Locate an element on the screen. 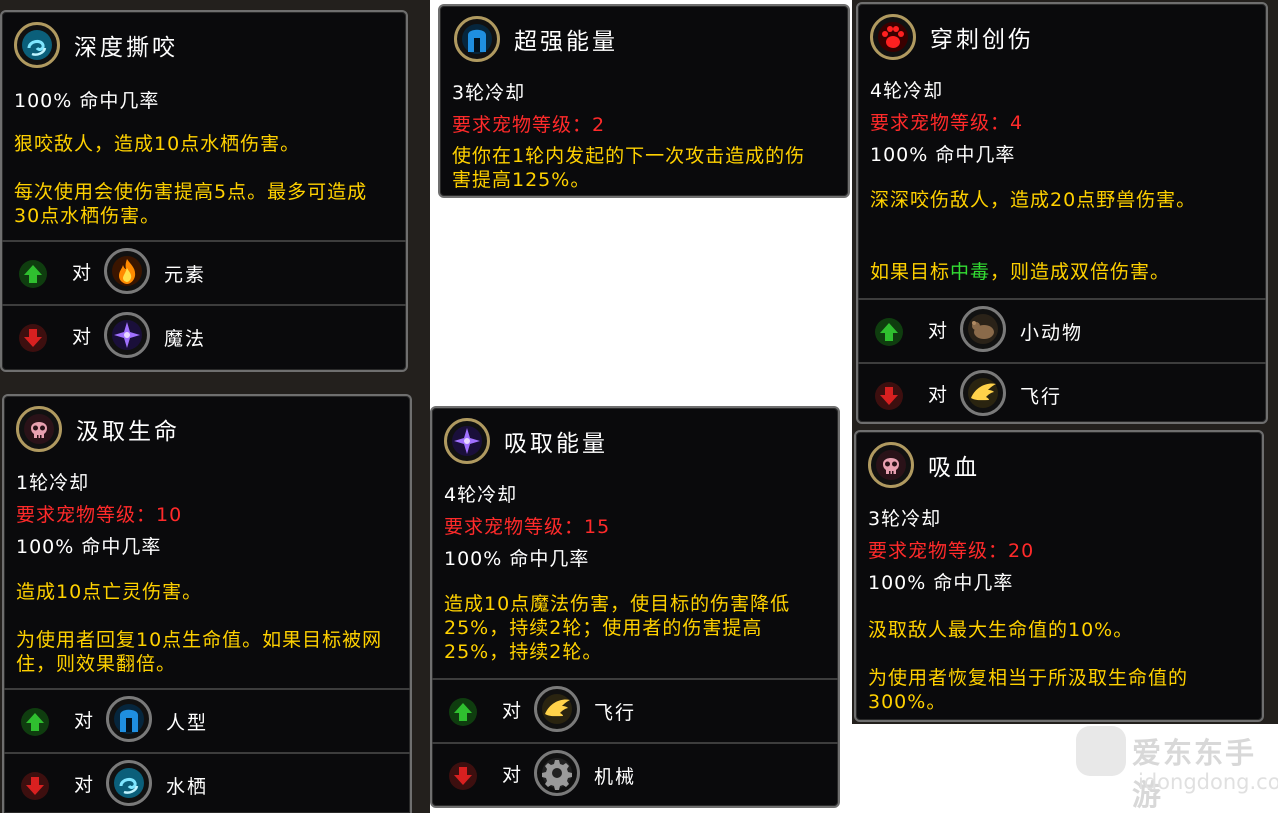 The width and height of the screenshot is (1278, 814). strong-against-type: 人型 is located at coordinates (187, 723).